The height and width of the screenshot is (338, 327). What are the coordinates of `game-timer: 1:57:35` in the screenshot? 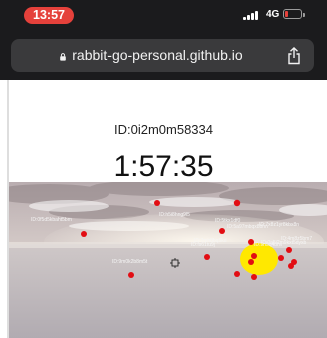 It's located at (163, 166).